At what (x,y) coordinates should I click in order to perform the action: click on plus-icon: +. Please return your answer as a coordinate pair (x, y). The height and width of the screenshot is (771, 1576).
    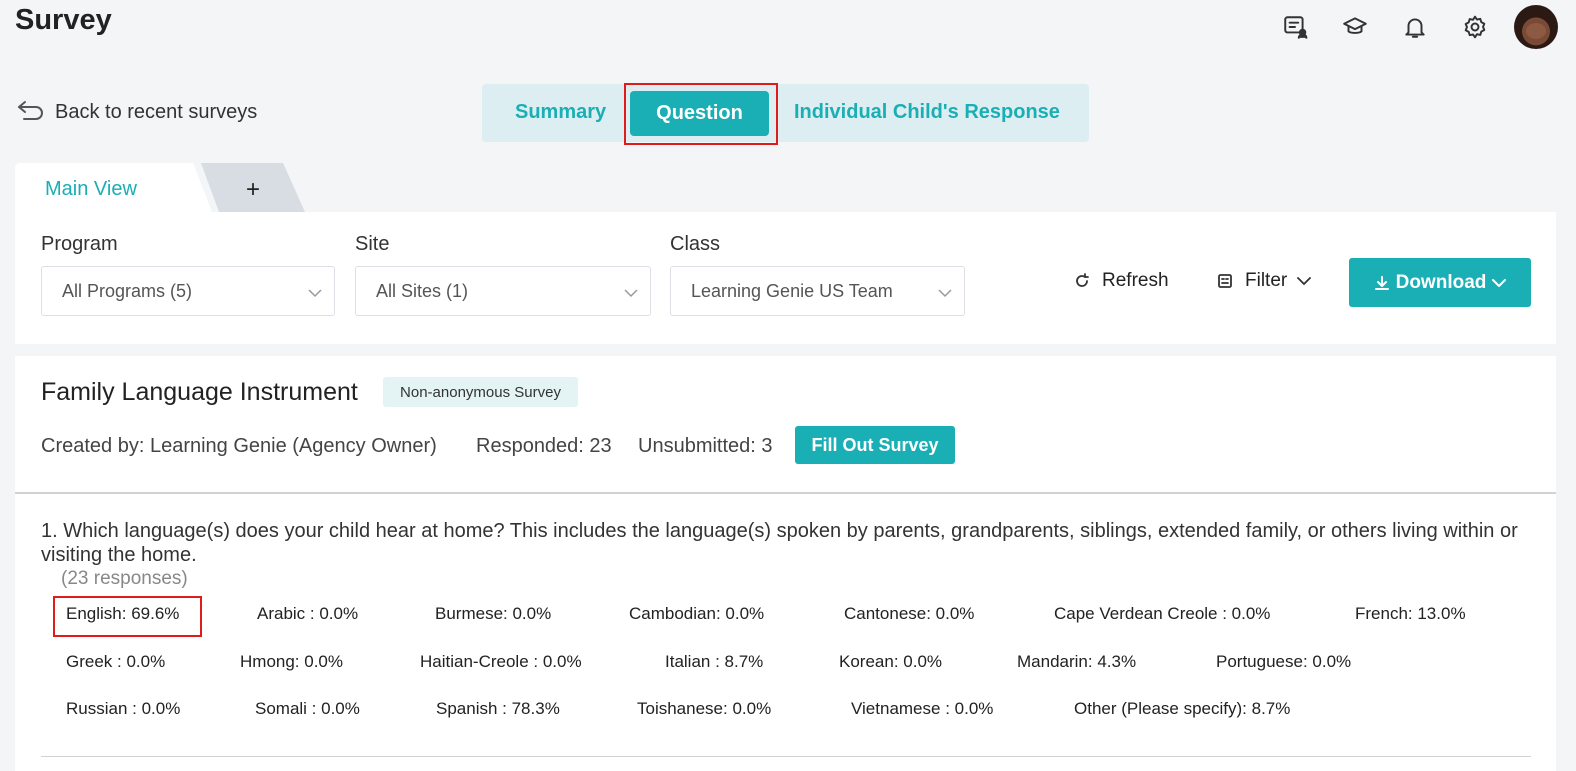
    Looking at the image, I should click on (252, 189).